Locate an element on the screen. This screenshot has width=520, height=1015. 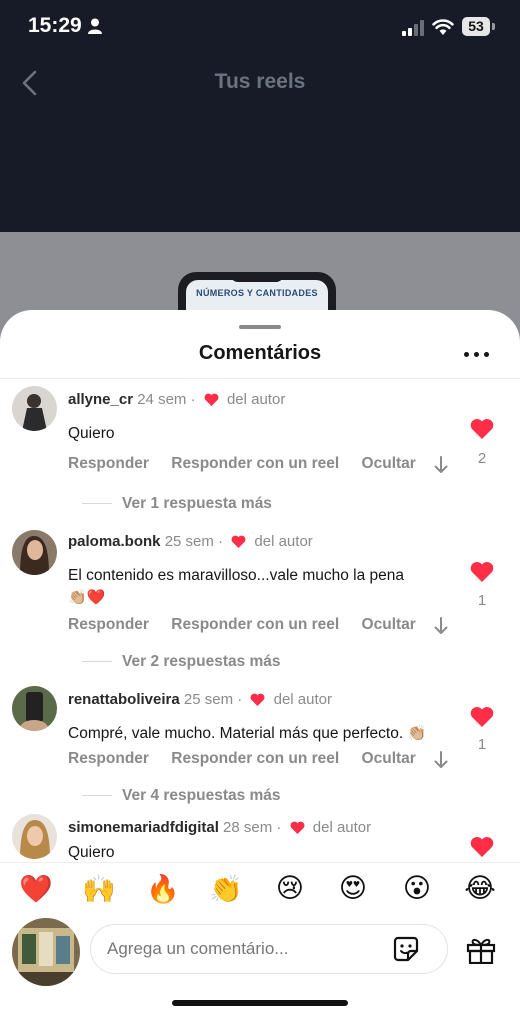
comment-text-emojis: 👏🏼❤️ is located at coordinates (87, 597).